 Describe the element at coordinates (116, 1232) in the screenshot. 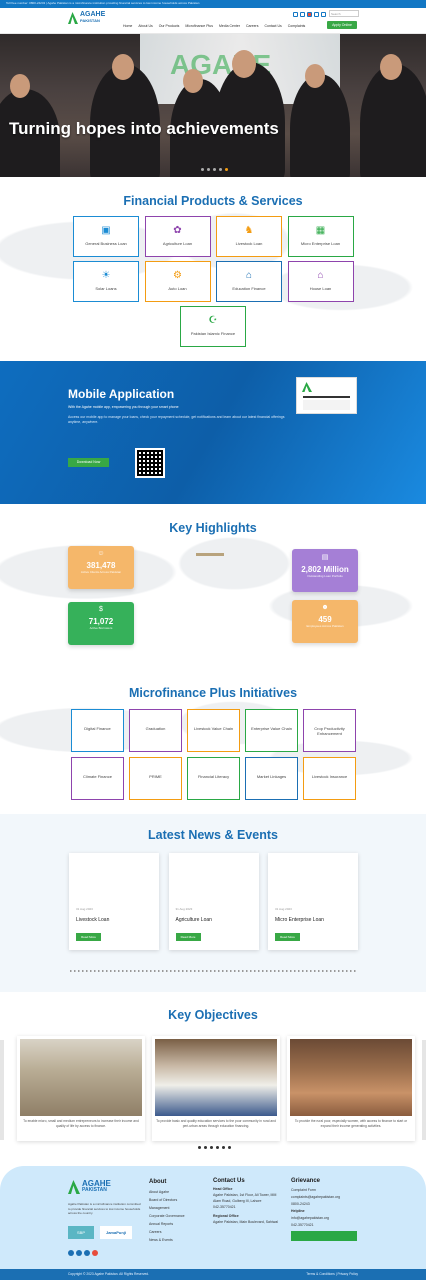

I see `jamapunji-badge: JamaPunji` at that location.